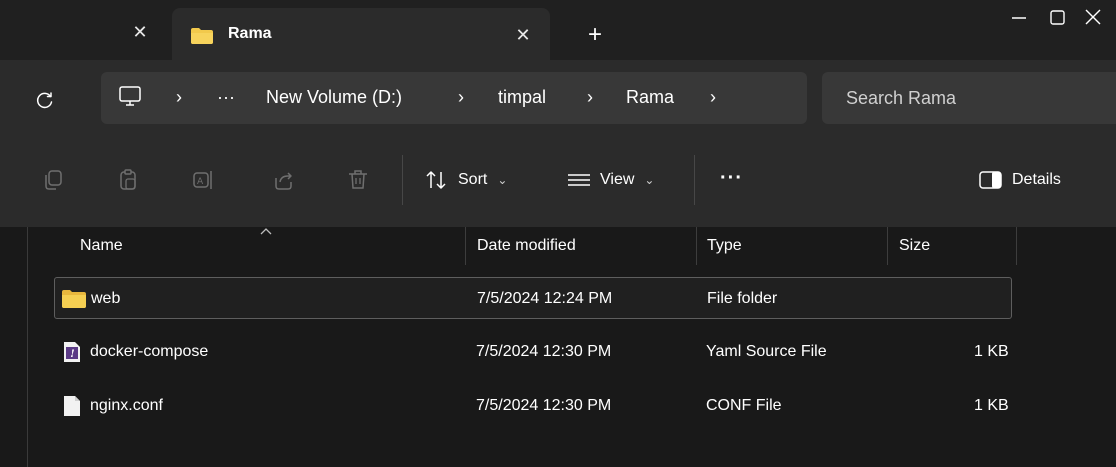 The image size is (1116, 467). I want to click on computer-icon, so click(130, 99).